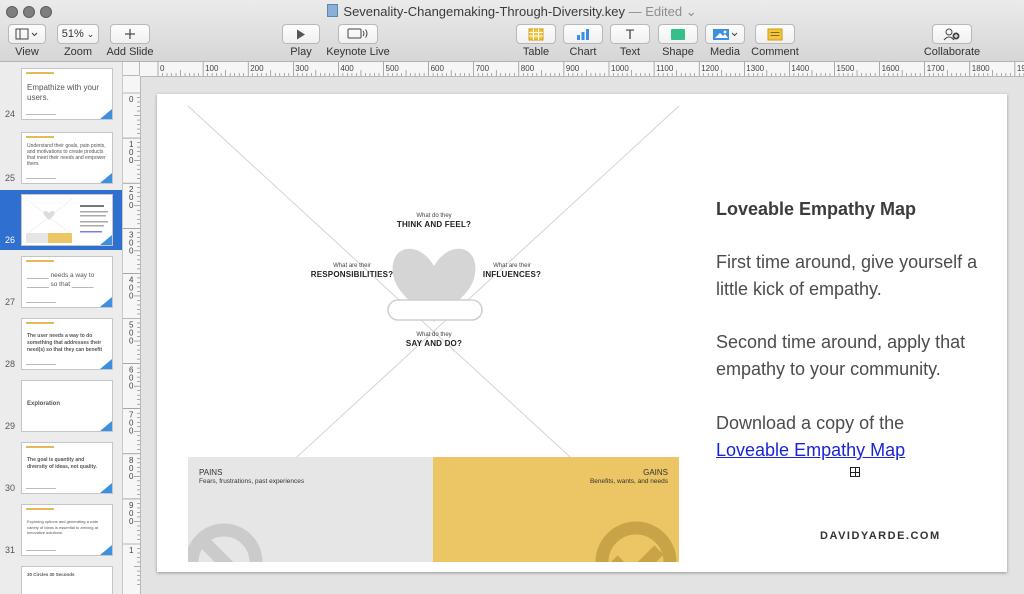 The width and height of the screenshot is (1024, 594). Describe the element at coordinates (952, 34) in the screenshot. I see `collaborate-button` at that location.